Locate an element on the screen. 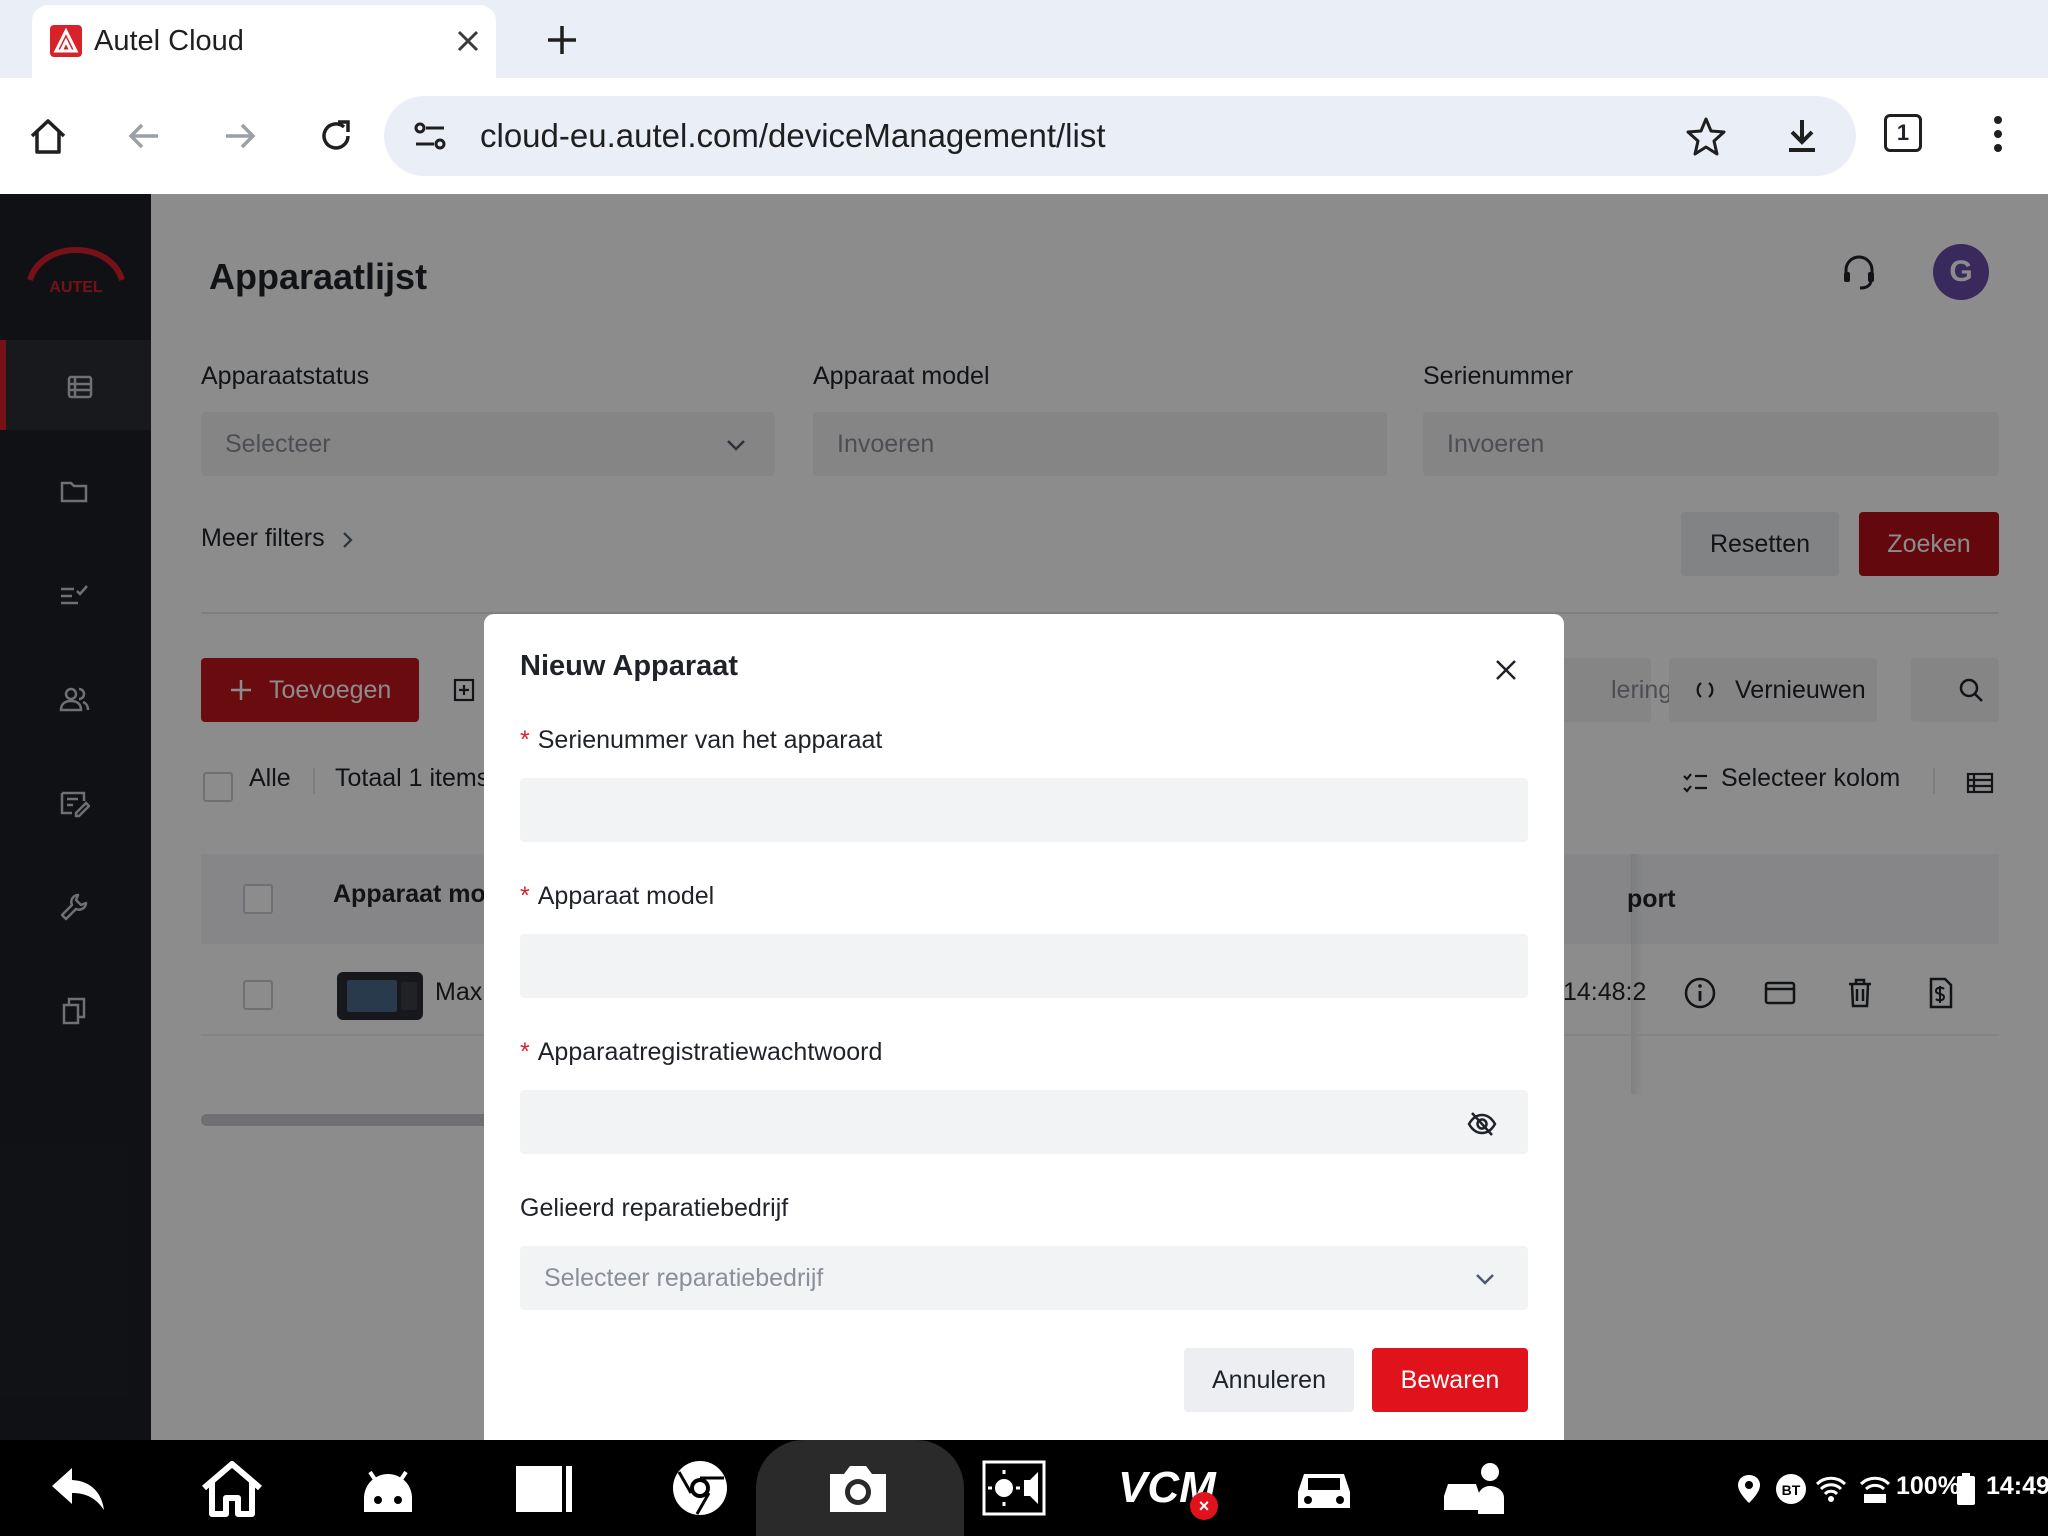  clock: 14:49 is located at coordinates (2017, 1486).